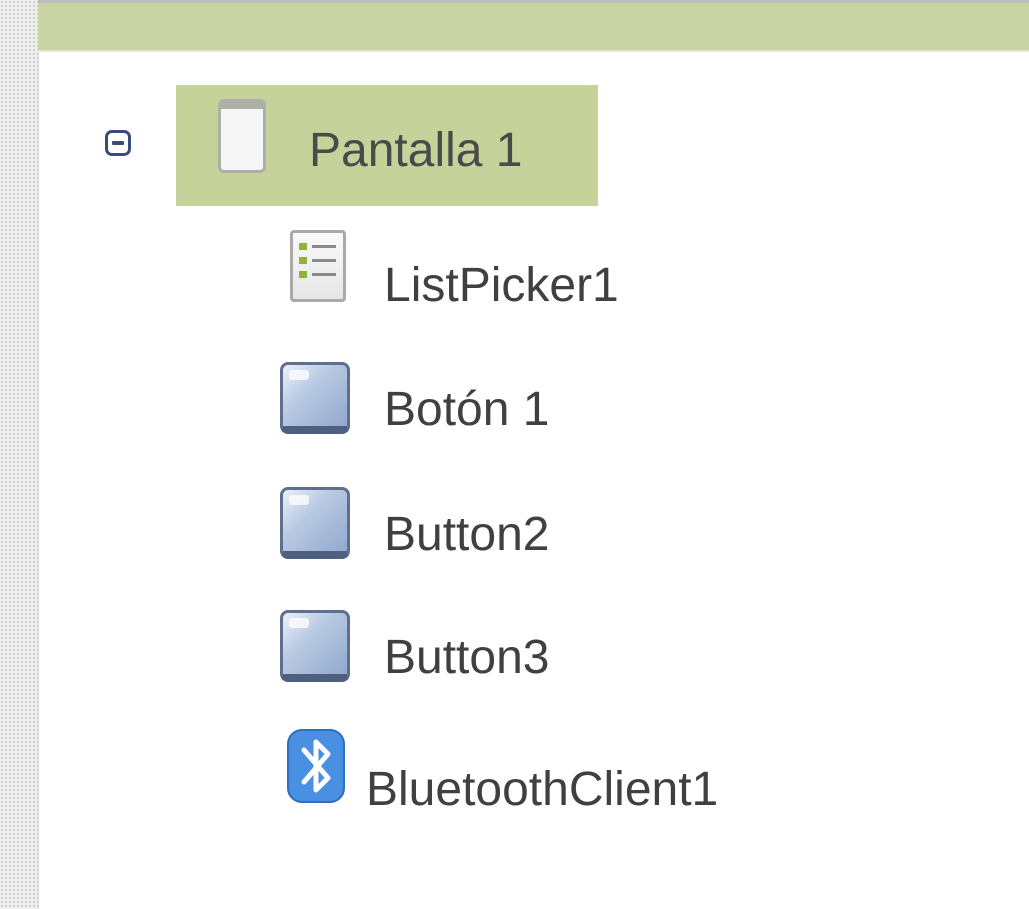 This screenshot has width=1029, height=909. I want to click on tree-node-button3: Button3, so click(580, 665).